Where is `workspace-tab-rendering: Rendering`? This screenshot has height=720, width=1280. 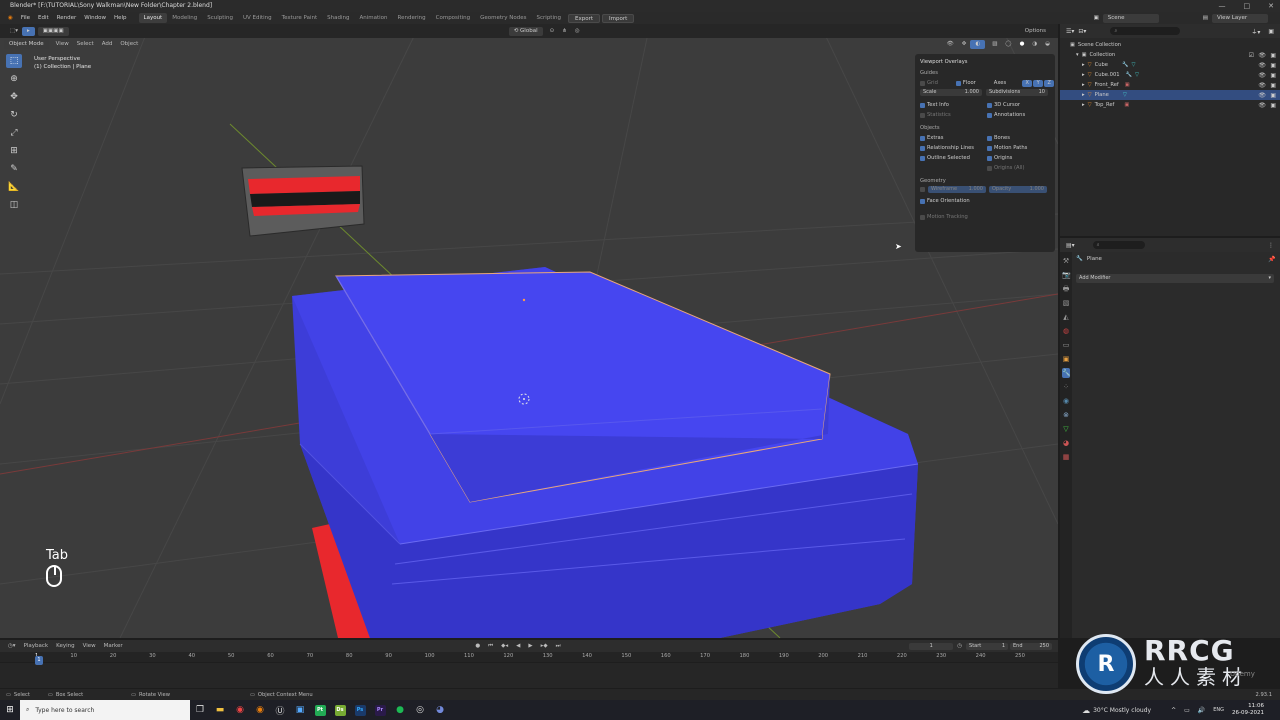 workspace-tab-rendering: Rendering is located at coordinates (412, 18).